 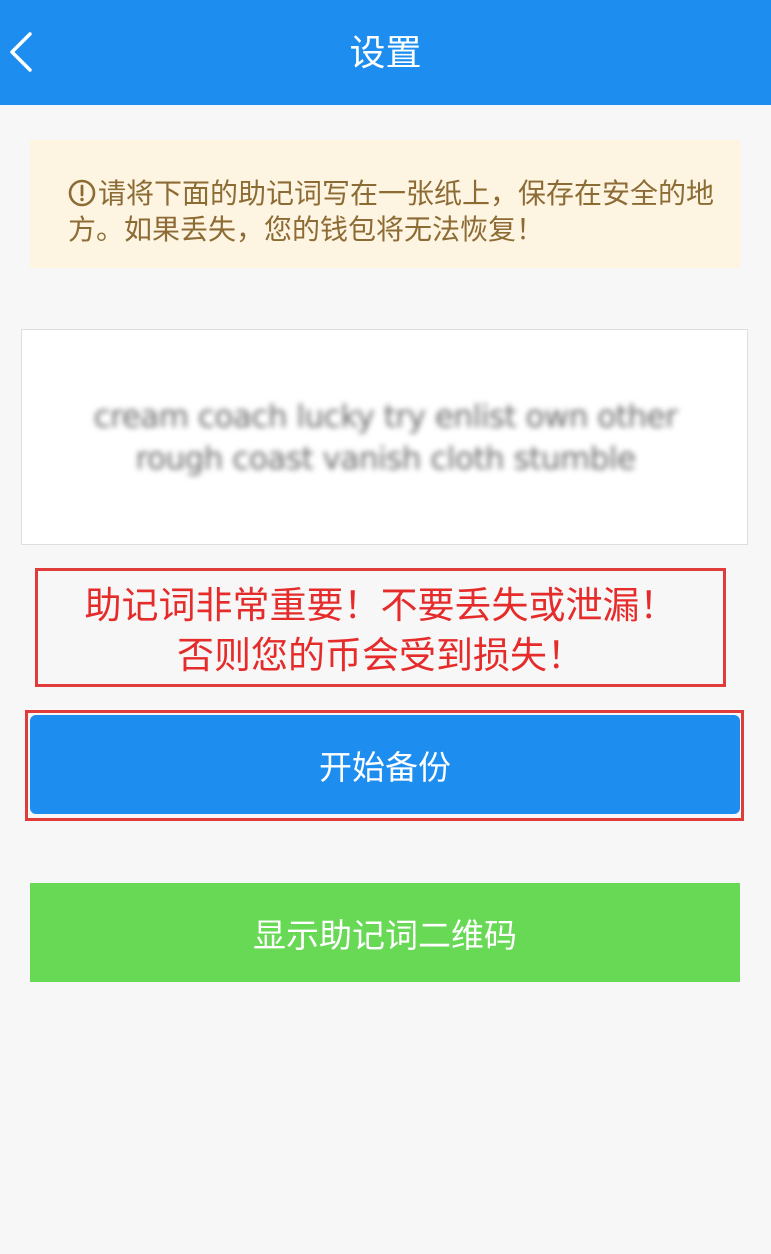 I want to click on mnemonic-line-1: cream coach lucky try enlist own other, so click(x=385, y=417).